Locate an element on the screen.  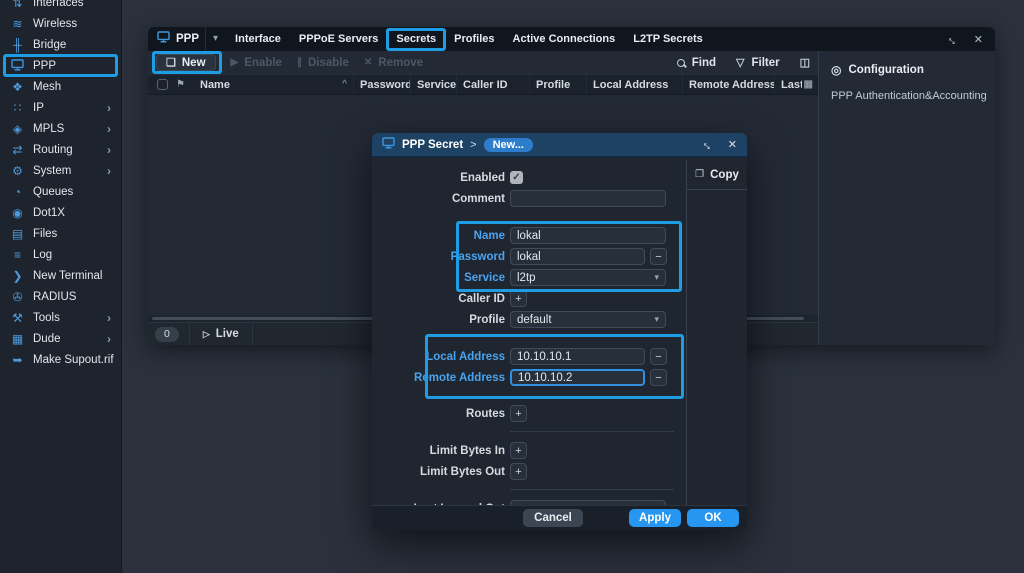
sidebar-item-mpls: ◈ MPLS › is located at coordinates (60, 128).